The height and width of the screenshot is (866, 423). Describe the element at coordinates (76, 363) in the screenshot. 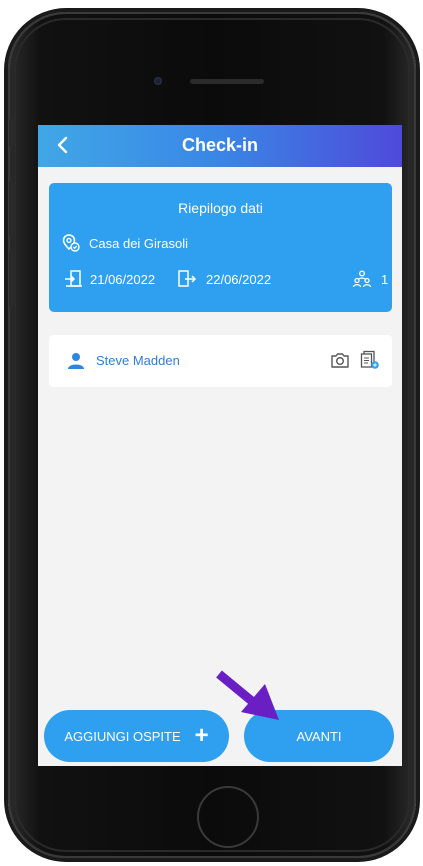

I see `person-icon` at that location.